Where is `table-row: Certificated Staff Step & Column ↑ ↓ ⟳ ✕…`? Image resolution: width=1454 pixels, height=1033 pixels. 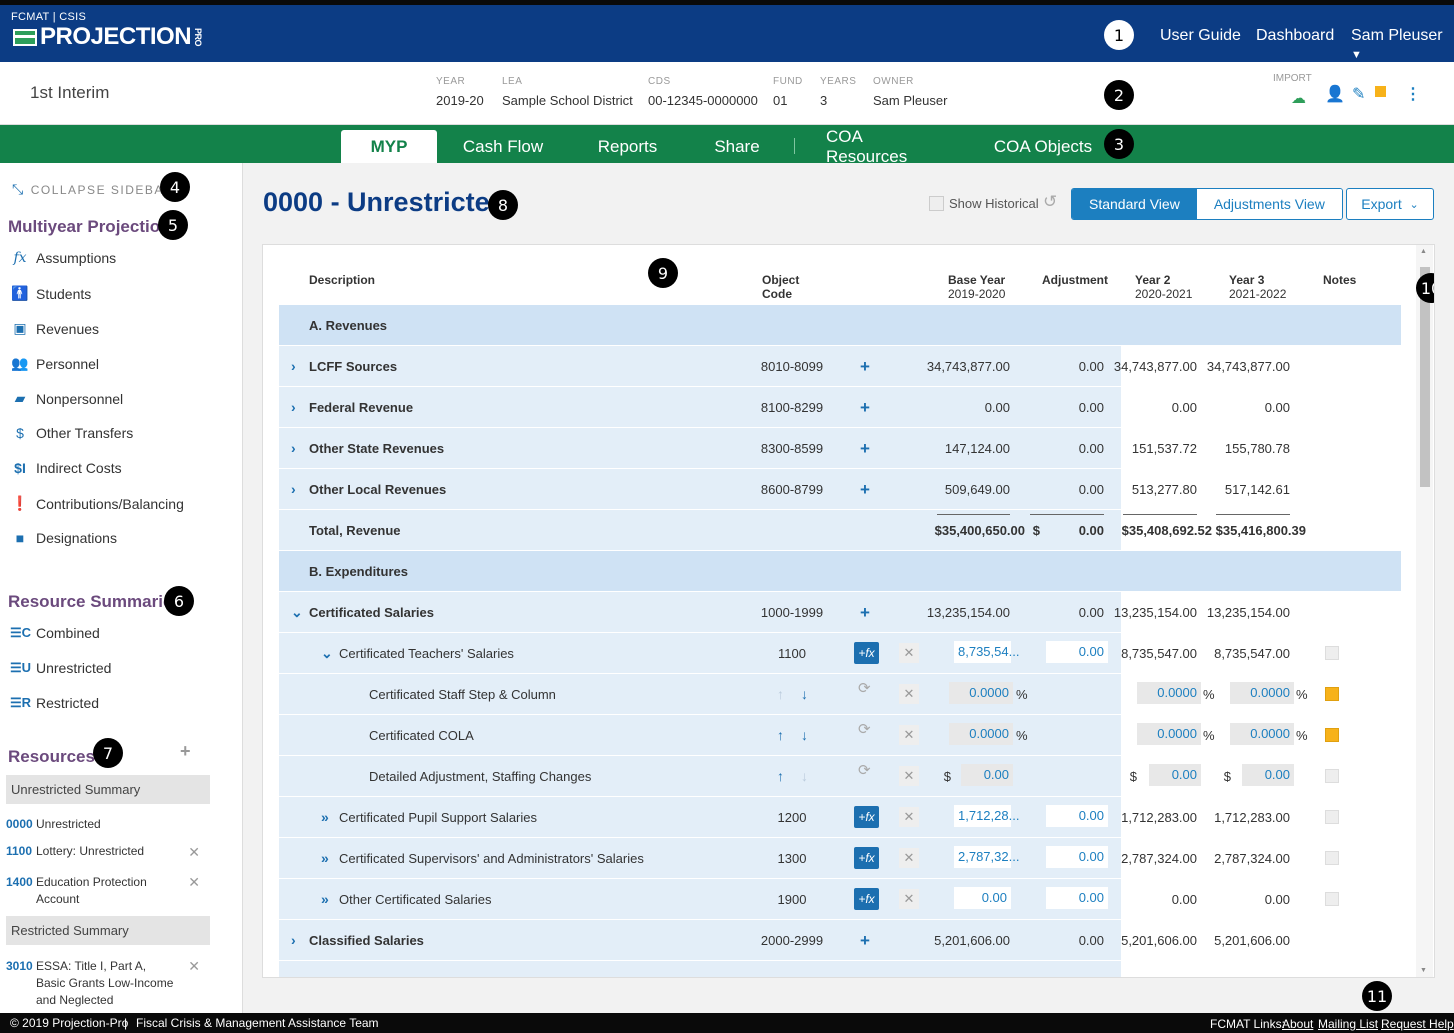
table-row: Certificated Staff Step & Column ↑ ↓ ⟳ ✕… is located at coordinates (840, 694).